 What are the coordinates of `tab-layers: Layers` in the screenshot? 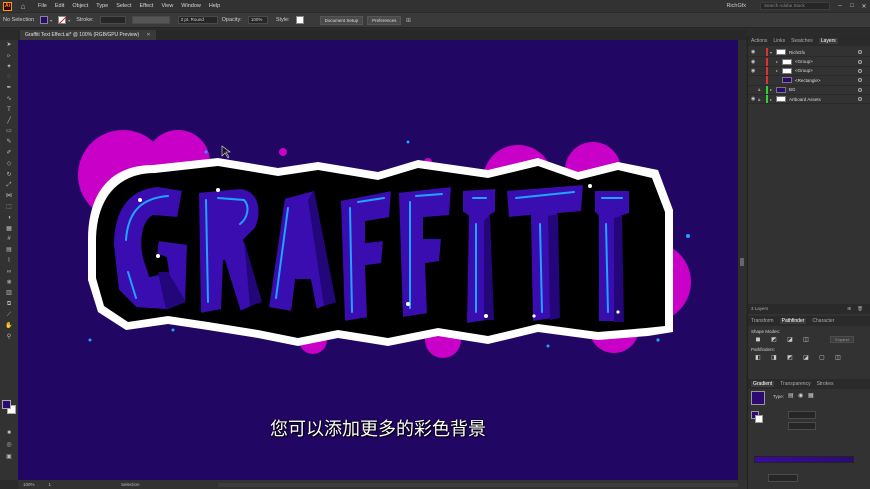 It's located at (828, 41).